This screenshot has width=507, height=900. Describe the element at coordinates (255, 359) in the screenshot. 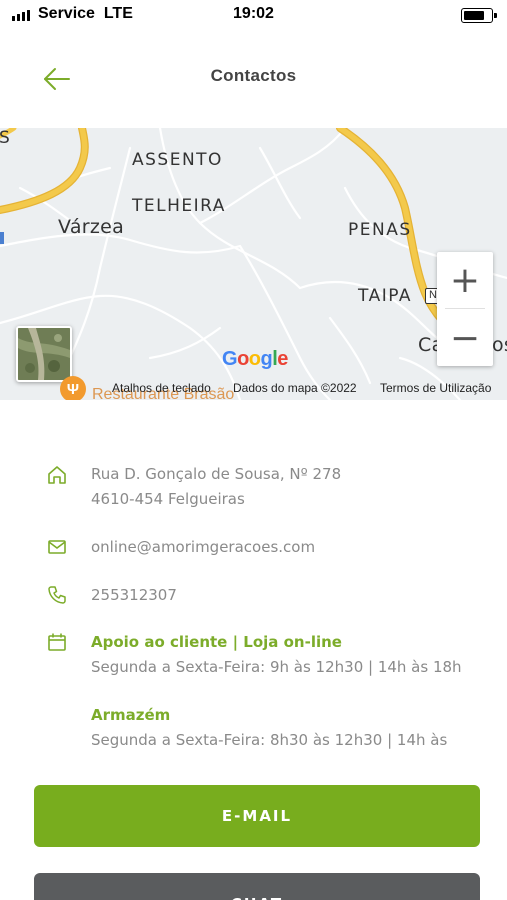

I see `google-logo: Google` at that location.